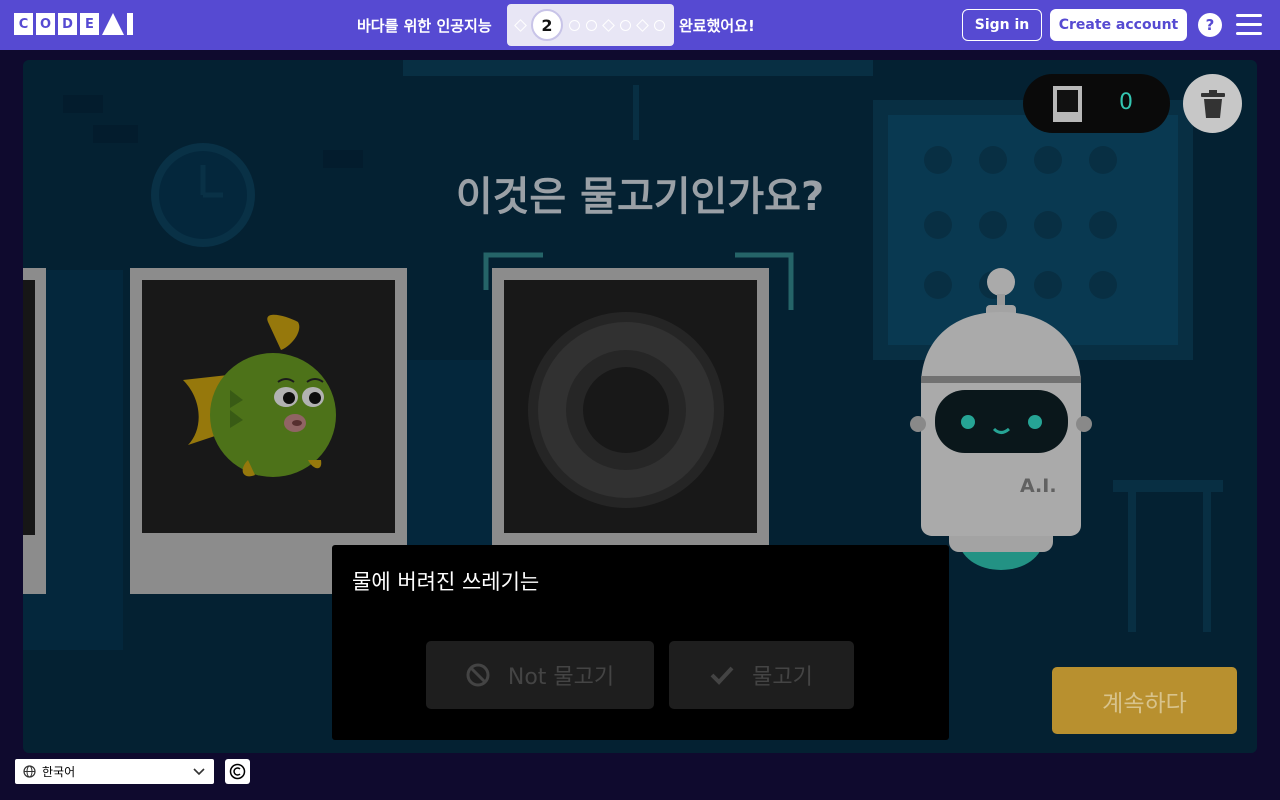 The width and height of the screenshot is (1280, 800). I want to click on continue-button: 계속하다, so click(1144, 700).